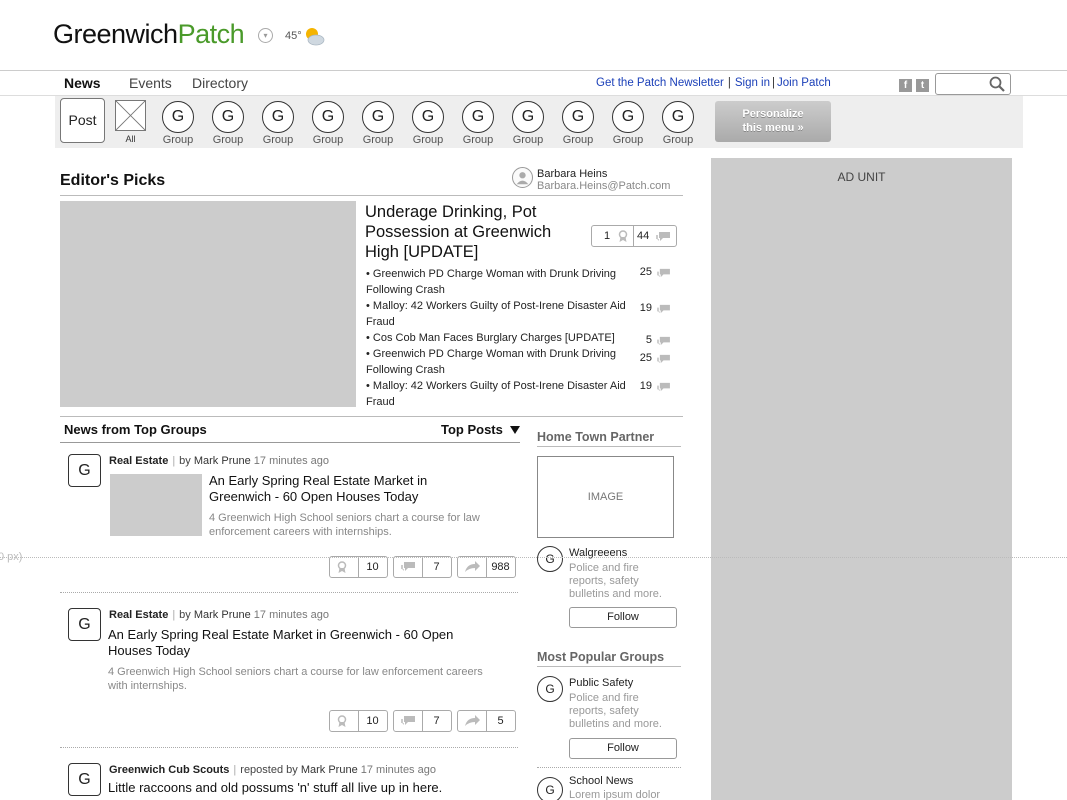 Image resolution: width=1067 pixels, height=800 pixels. Describe the element at coordinates (550, 559) in the screenshot. I see `partner-avatar: G` at that location.